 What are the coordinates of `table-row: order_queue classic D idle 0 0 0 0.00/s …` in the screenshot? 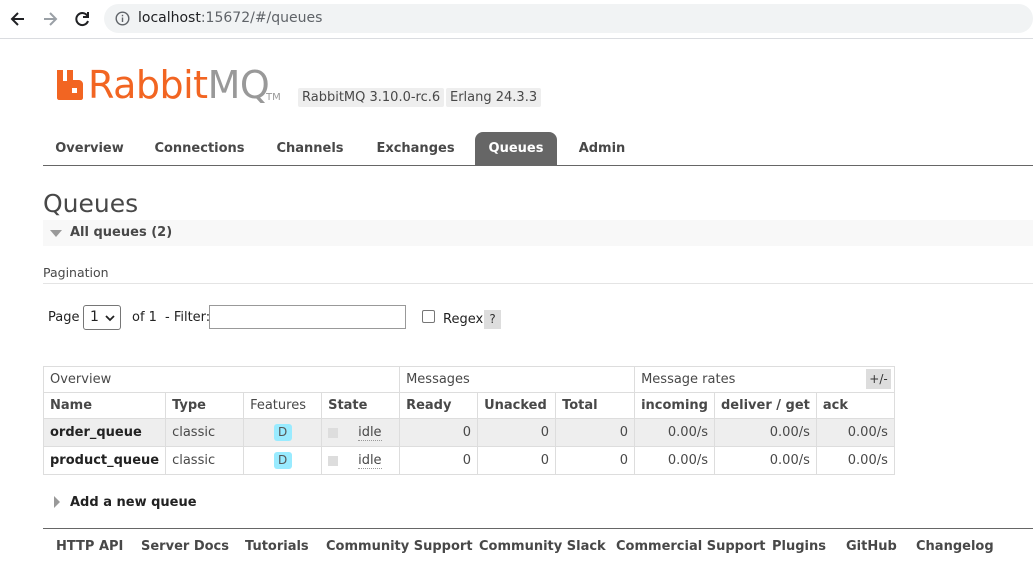 It's located at (468, 432).